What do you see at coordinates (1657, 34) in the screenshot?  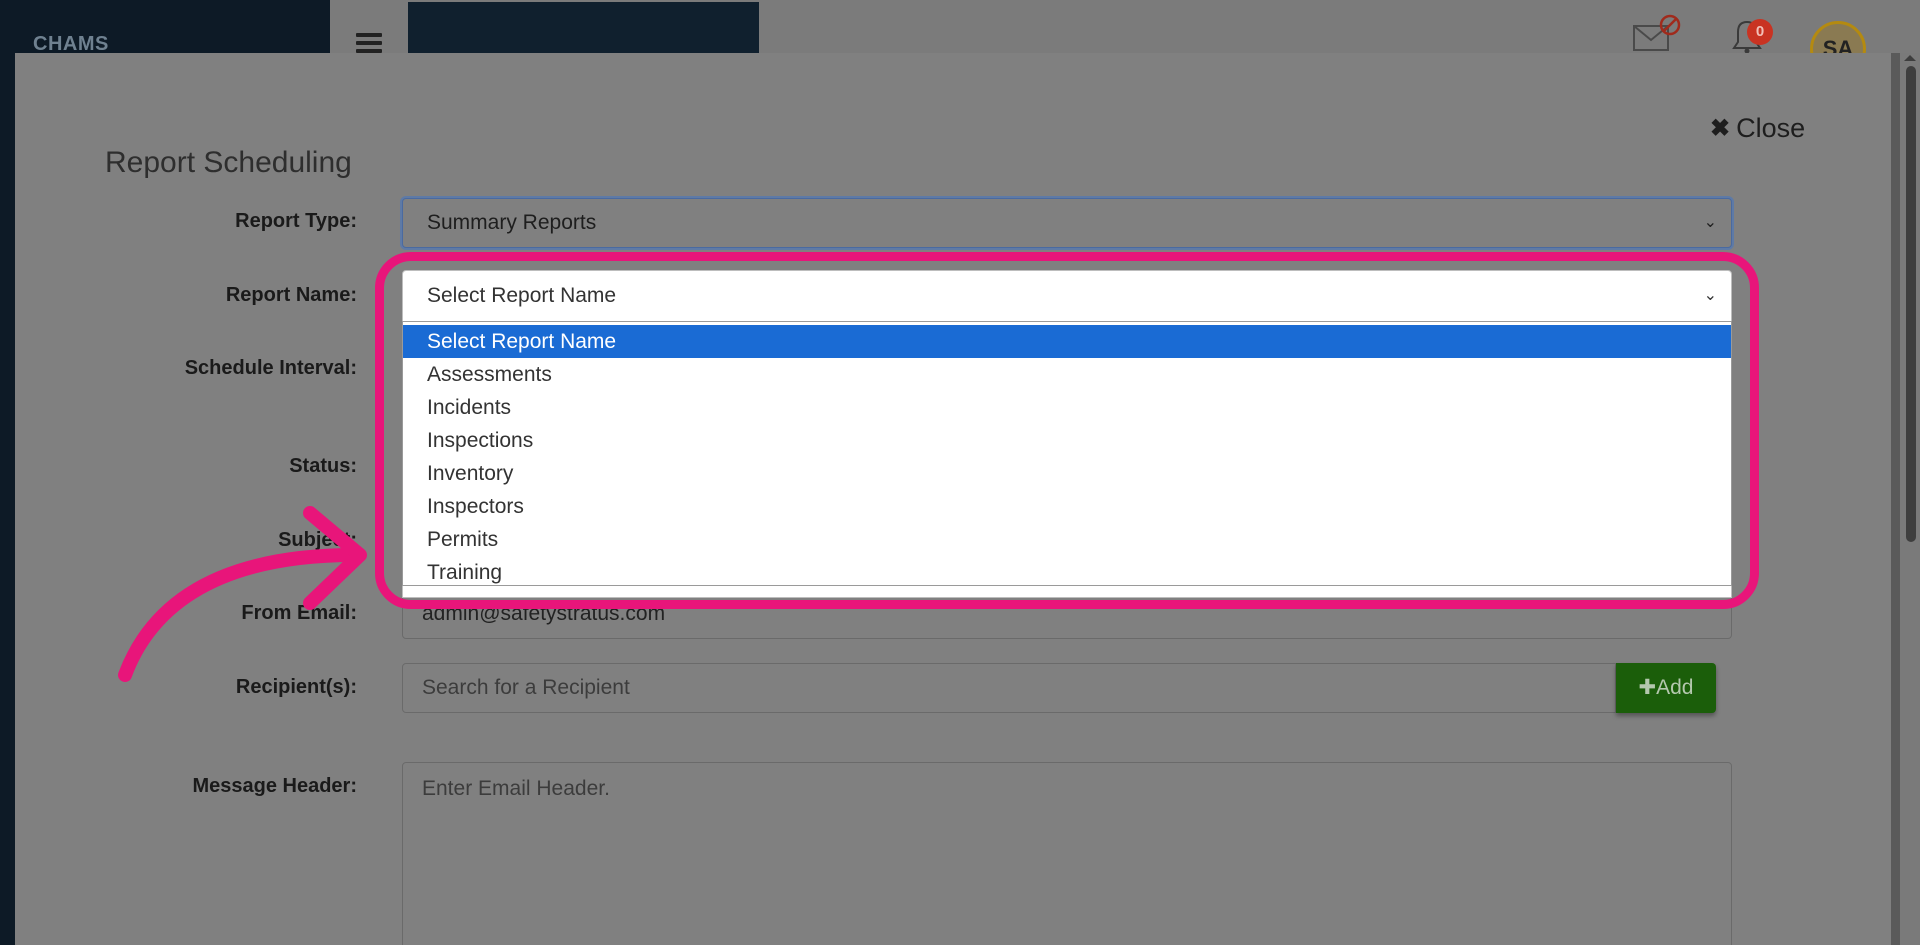 I see `mail-blocked-icon` at bounding box center [1657, 34].